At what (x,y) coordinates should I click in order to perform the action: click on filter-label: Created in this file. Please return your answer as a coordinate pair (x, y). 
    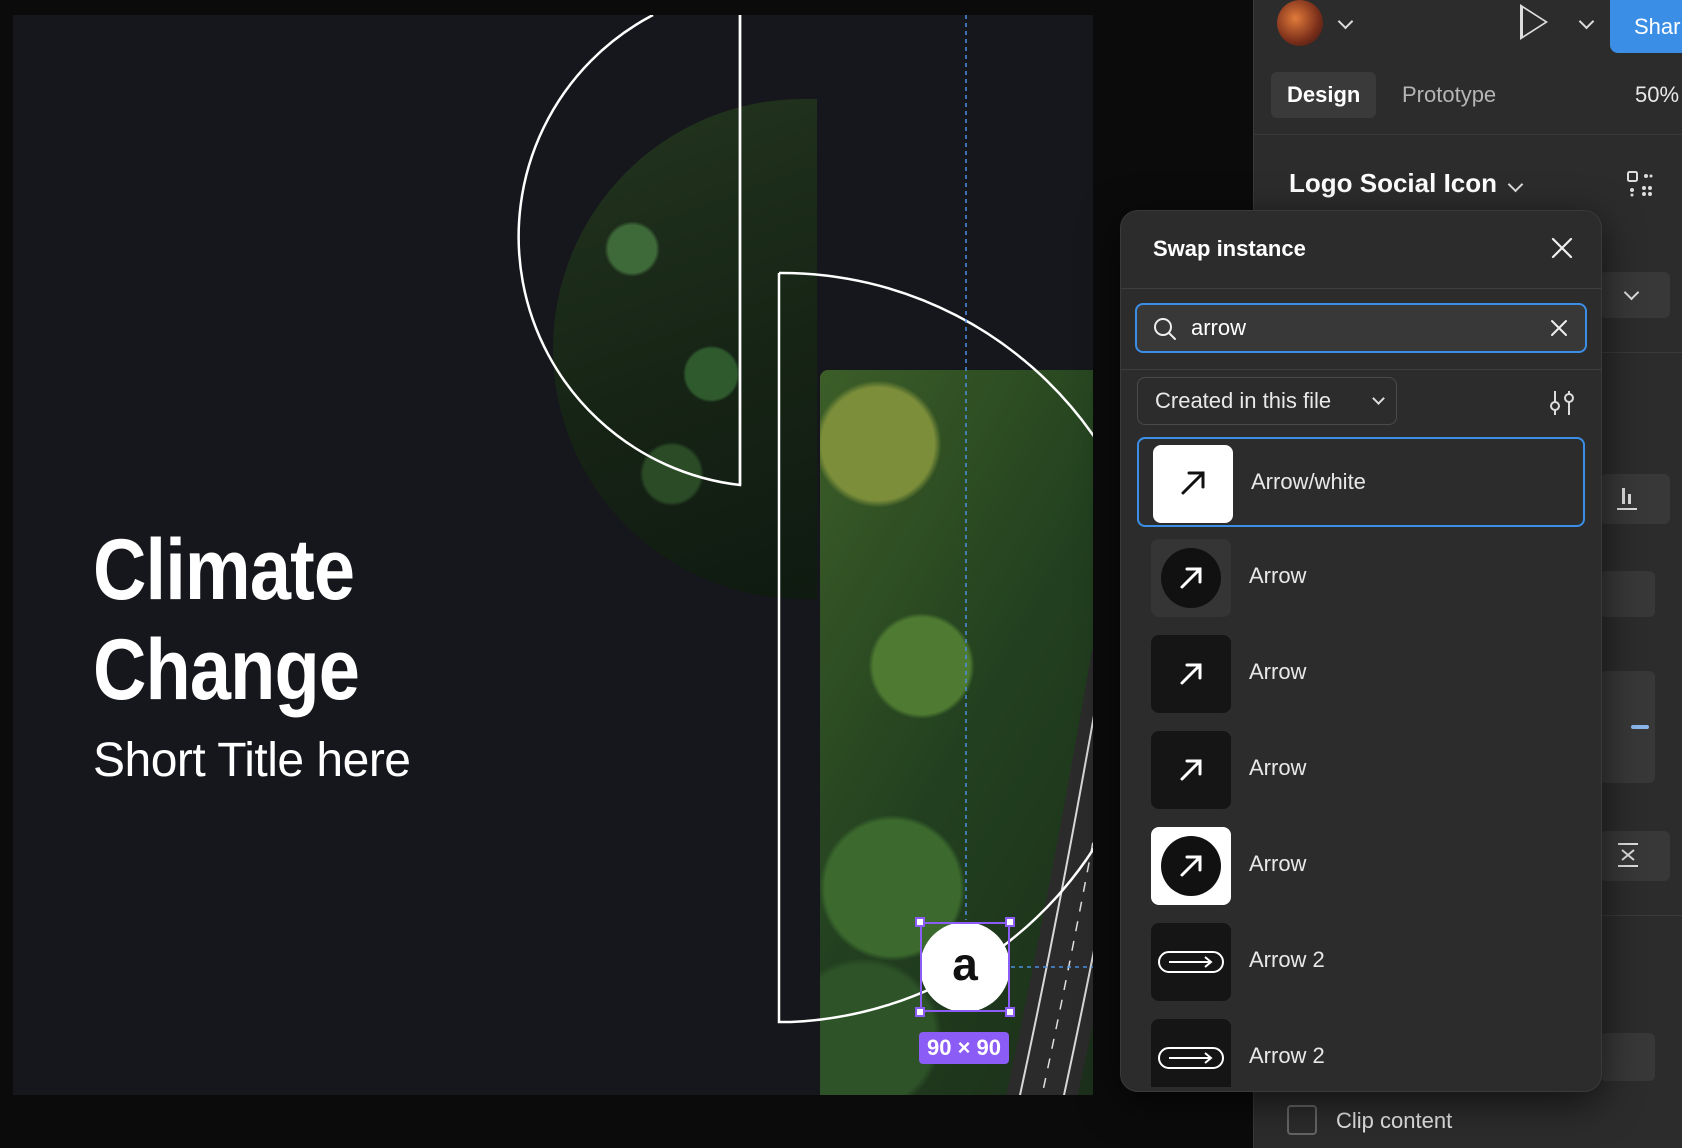
    Looking at the image, I should click on (1243, 400).